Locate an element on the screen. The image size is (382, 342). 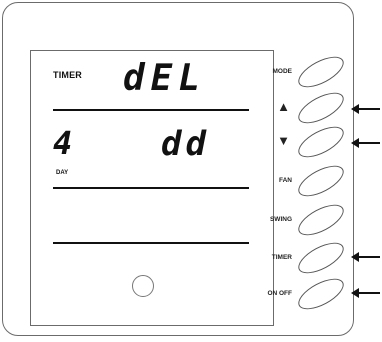
swing-button-row: SWING is located at coordinates (304, 220).